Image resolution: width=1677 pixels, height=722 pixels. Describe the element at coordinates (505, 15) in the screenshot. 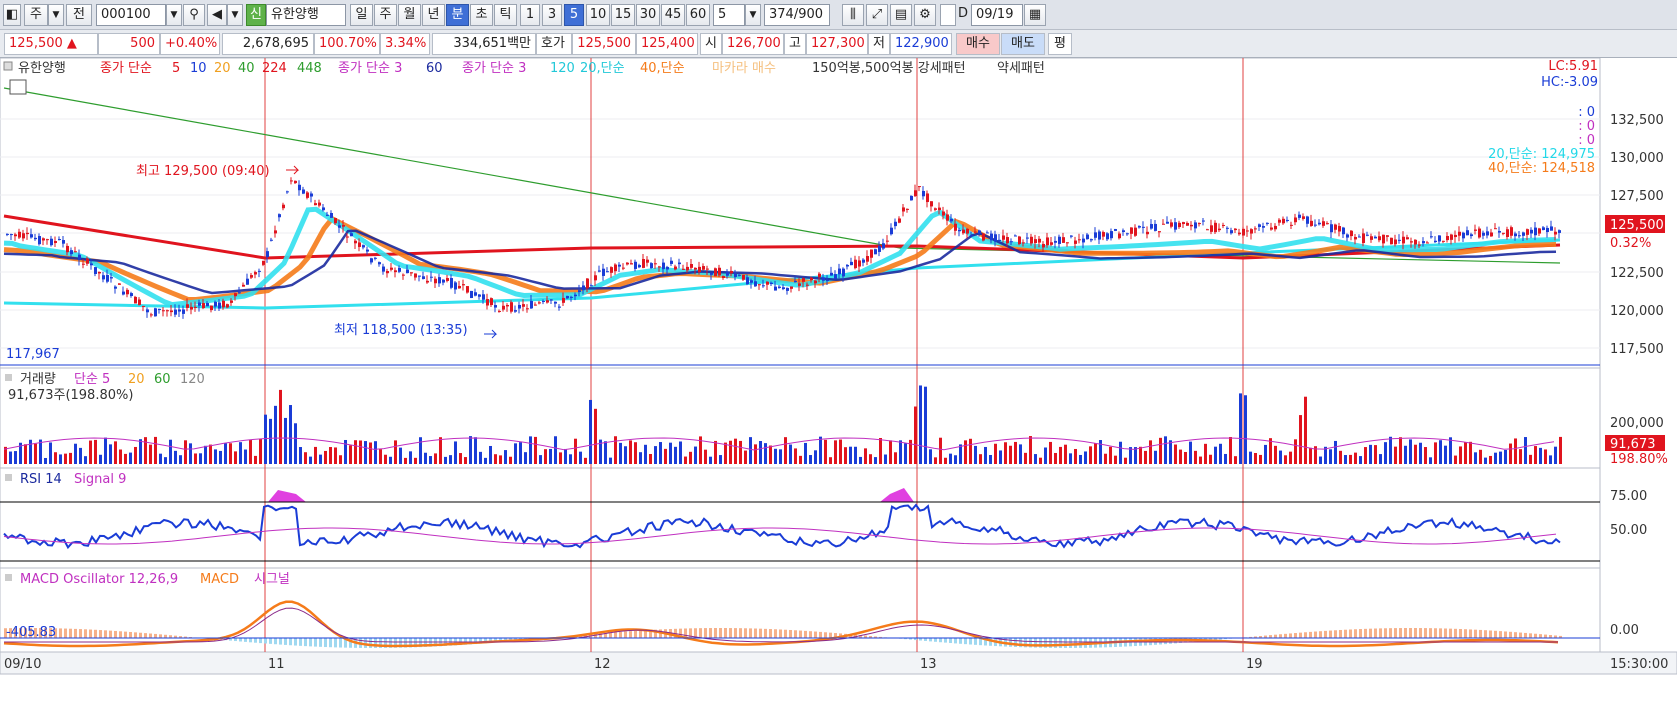

I see `period-tick: 틱` at that location.